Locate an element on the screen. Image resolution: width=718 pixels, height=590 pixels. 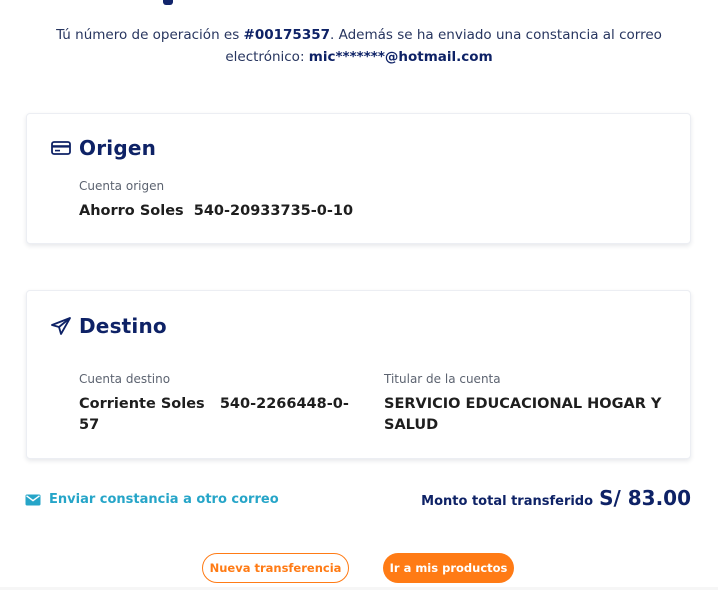
destino-title: Destino is located at coordinates (123, 326).